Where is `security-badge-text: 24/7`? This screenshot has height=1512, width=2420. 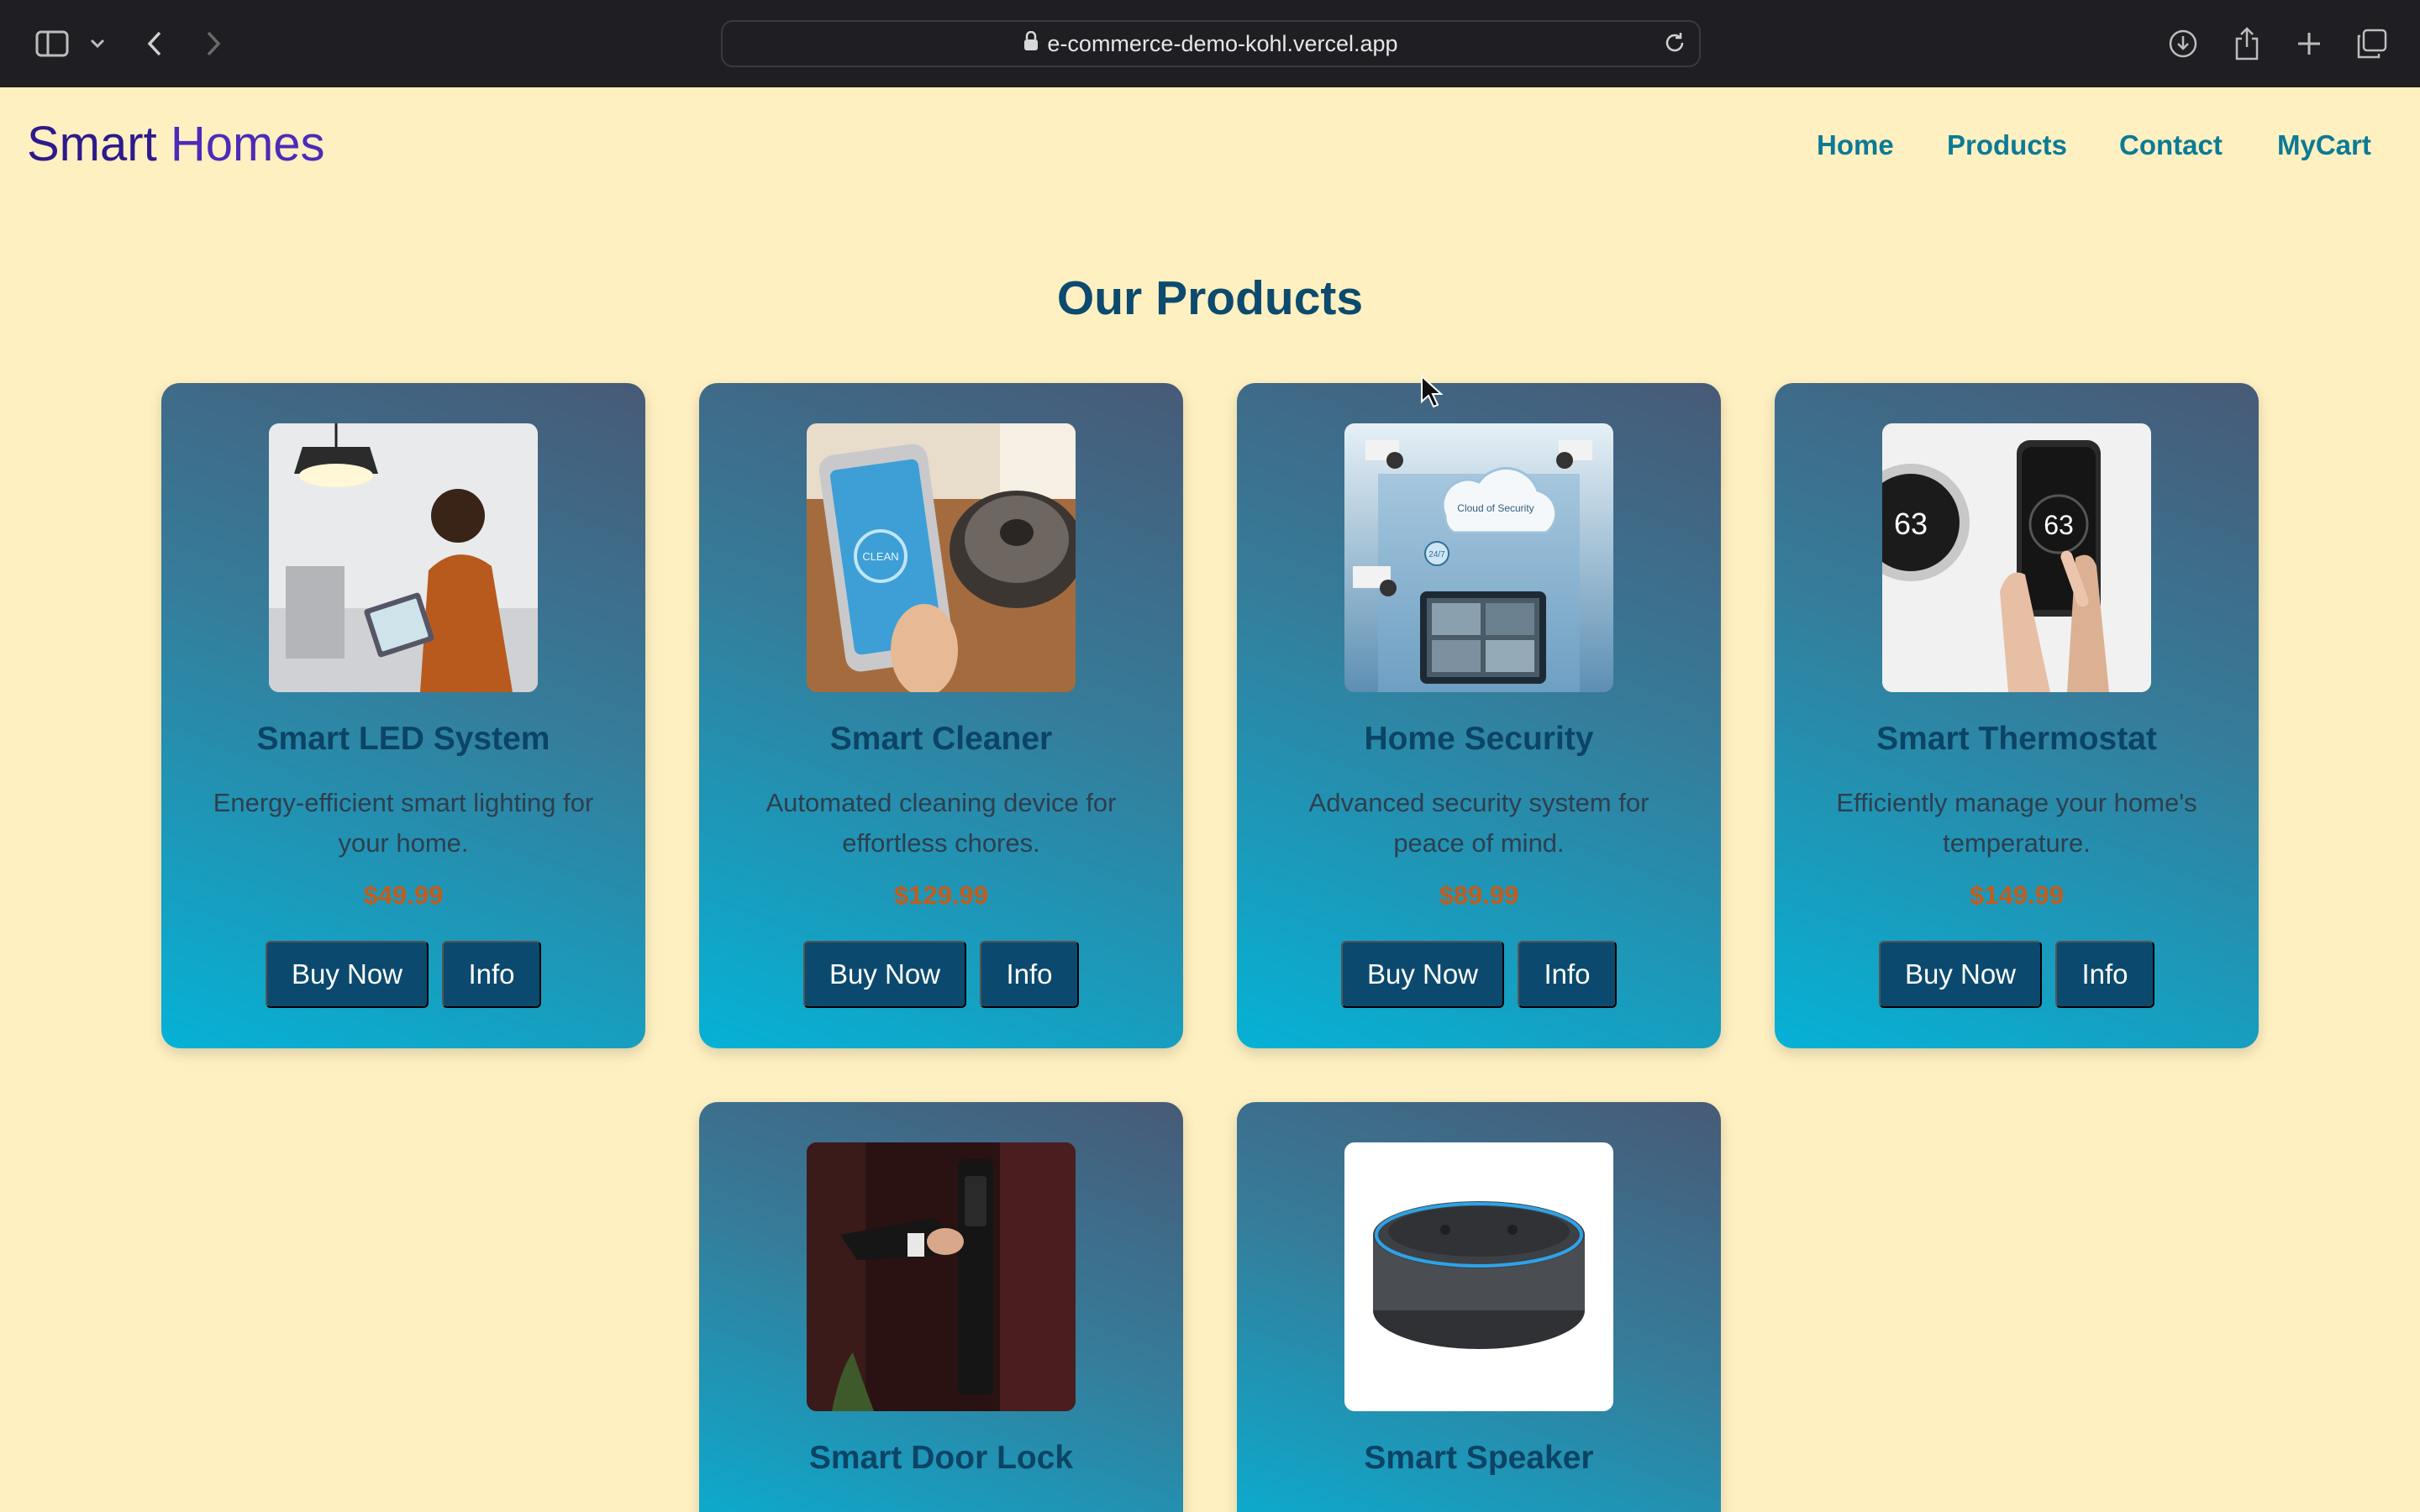
security-badge-text: 24/7 is located at coordinates (1437, 554).